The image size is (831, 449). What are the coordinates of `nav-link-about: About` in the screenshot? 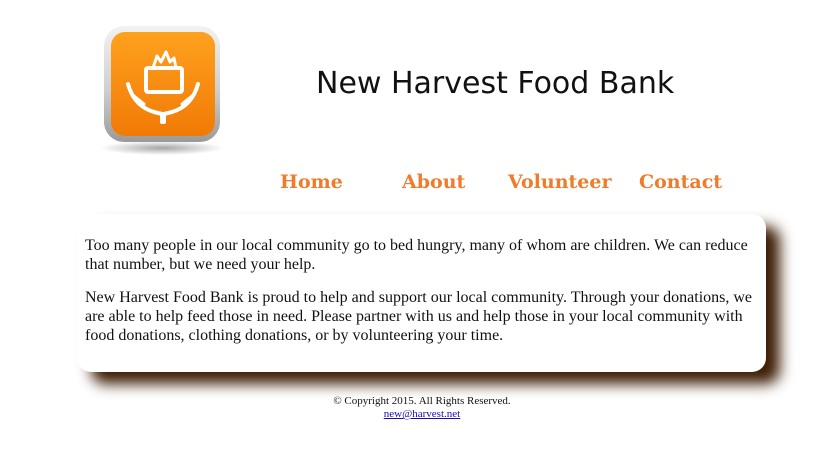 It's located at (433, 182).